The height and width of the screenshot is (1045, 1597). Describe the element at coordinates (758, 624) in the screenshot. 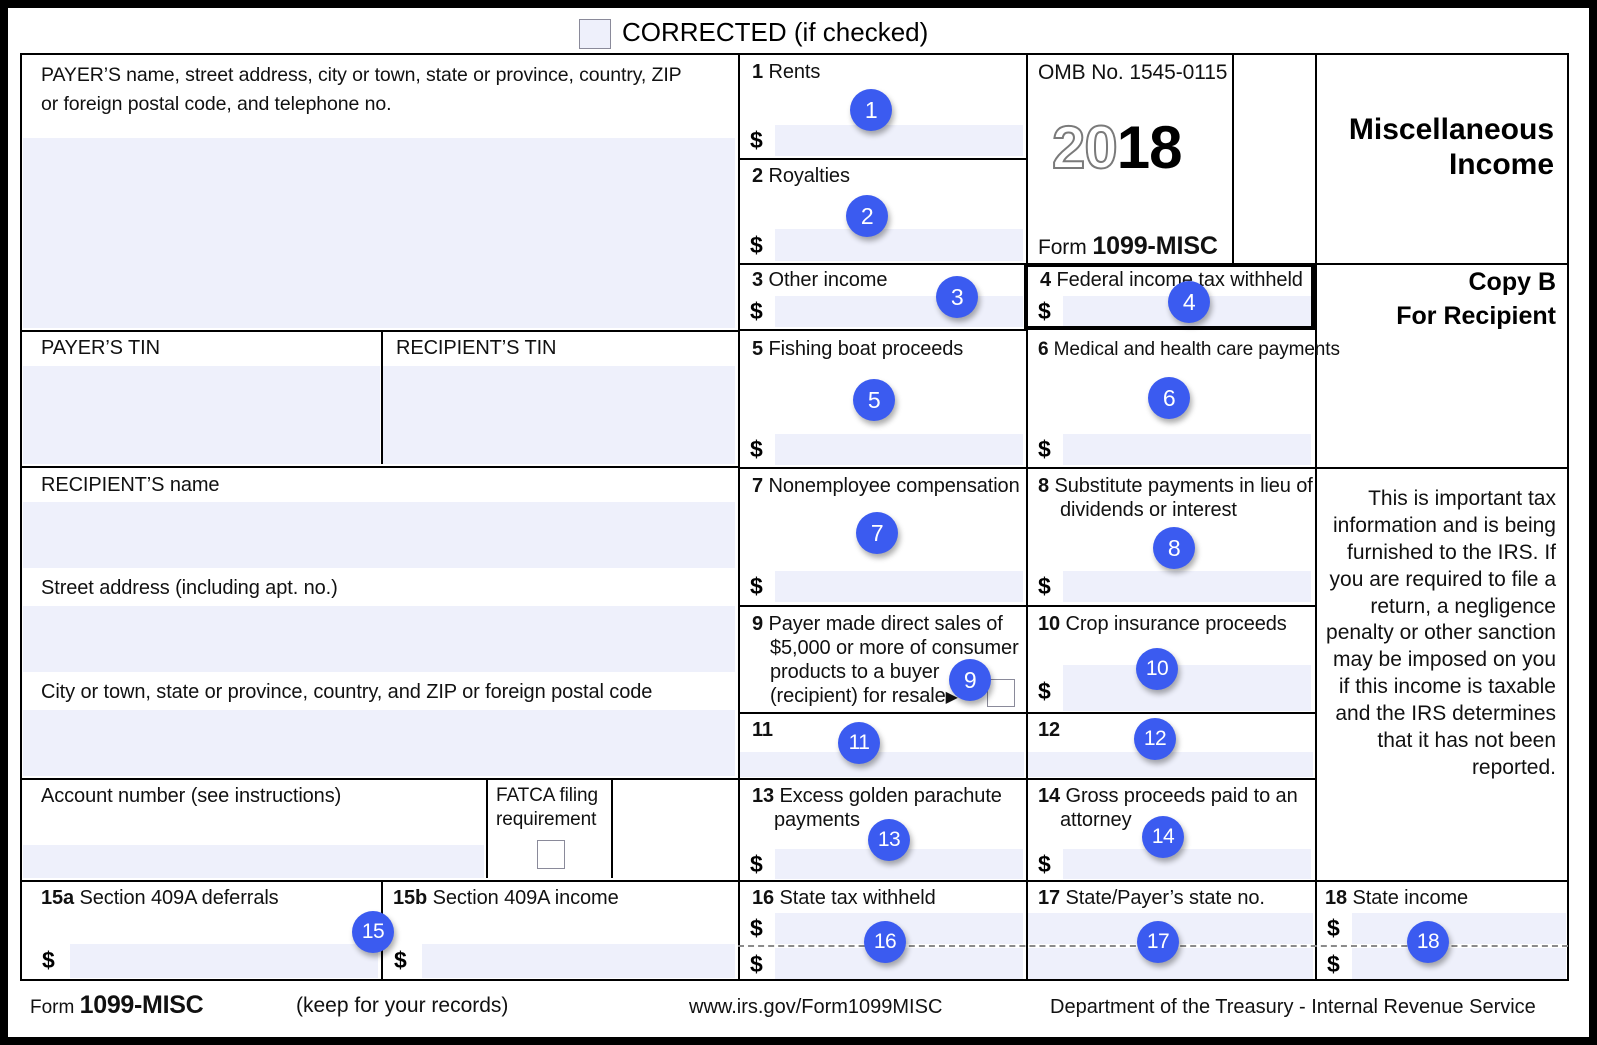

I see `box-9-number: 9` at that location.